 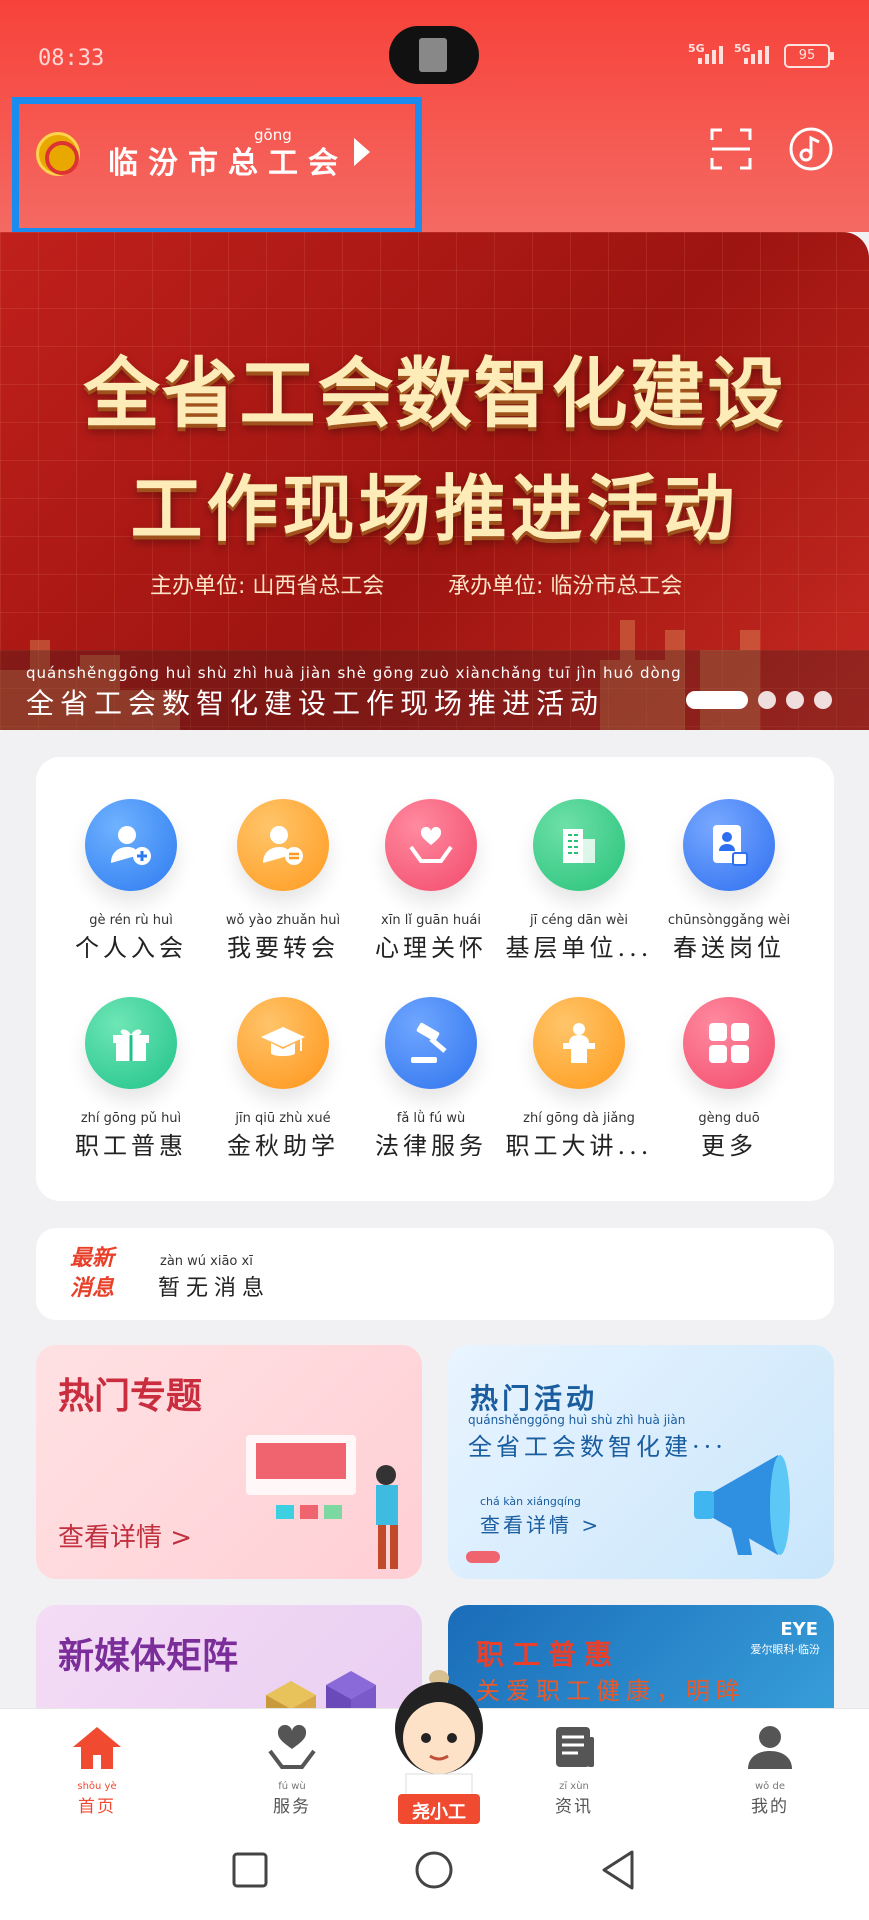 I want to click on service-item-benefits: zhí gōng pǔ huì 职工普惠, so click(x=131, y=1079).